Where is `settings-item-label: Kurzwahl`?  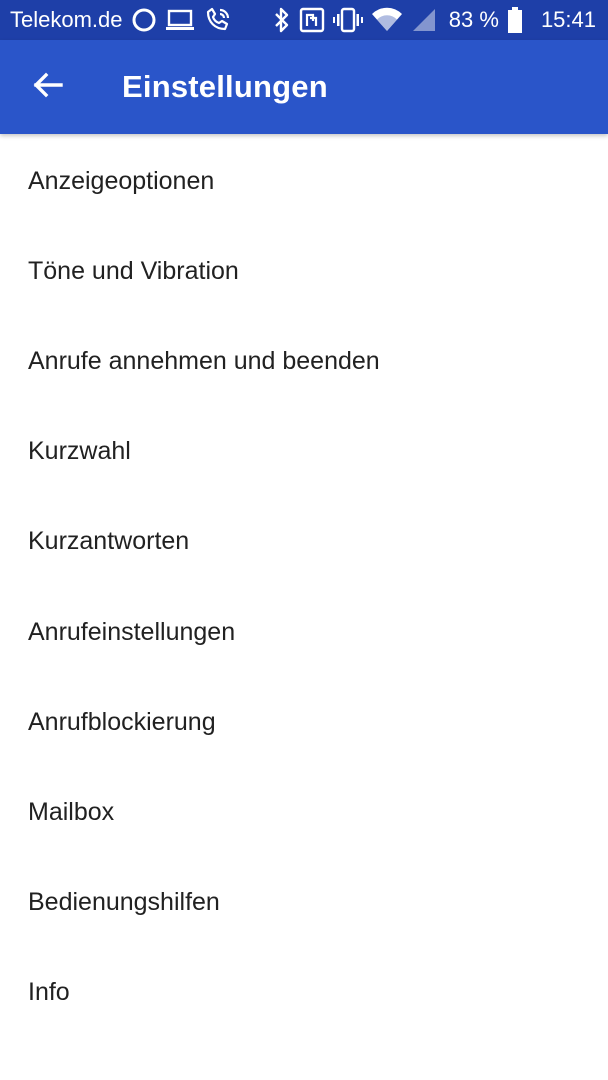
settings-item-label: Kurzwahl is located at coordinates (79, 451).